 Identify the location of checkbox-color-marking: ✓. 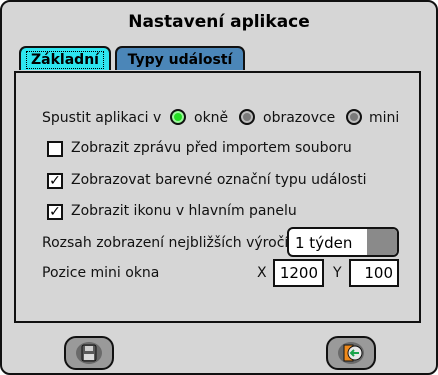
(55, 181).